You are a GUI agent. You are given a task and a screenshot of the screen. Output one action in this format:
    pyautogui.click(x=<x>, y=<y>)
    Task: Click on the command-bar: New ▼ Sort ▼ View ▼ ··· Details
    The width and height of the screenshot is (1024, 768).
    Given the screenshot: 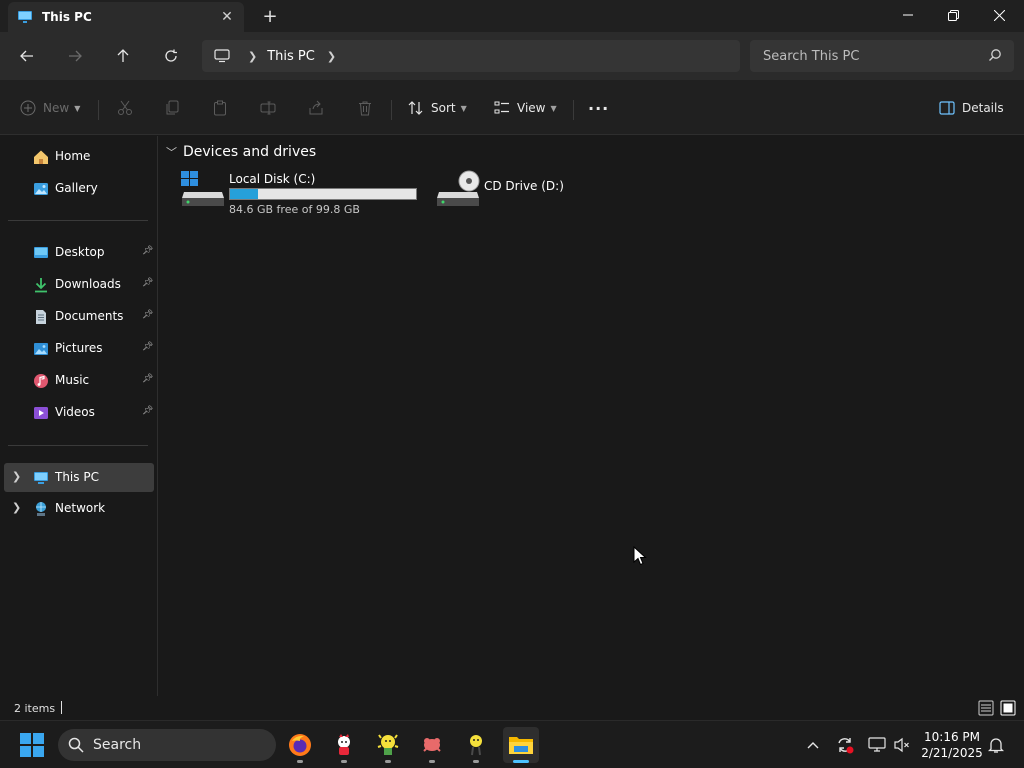 What is the action you would take?
    pyautogui.click(x=512, y=107)
    